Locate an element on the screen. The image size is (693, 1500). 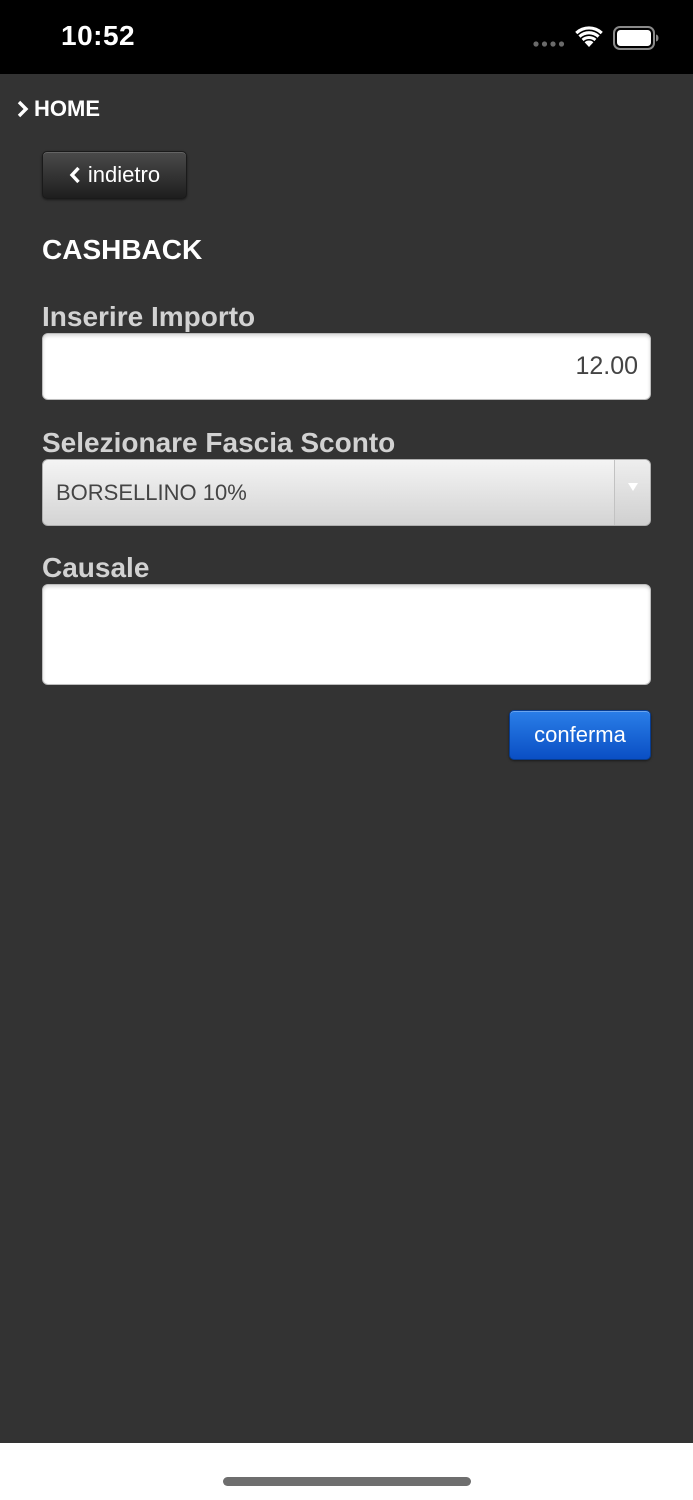
discount-select-value: BORSELLINO 10% is located at coordinates (151, 492).